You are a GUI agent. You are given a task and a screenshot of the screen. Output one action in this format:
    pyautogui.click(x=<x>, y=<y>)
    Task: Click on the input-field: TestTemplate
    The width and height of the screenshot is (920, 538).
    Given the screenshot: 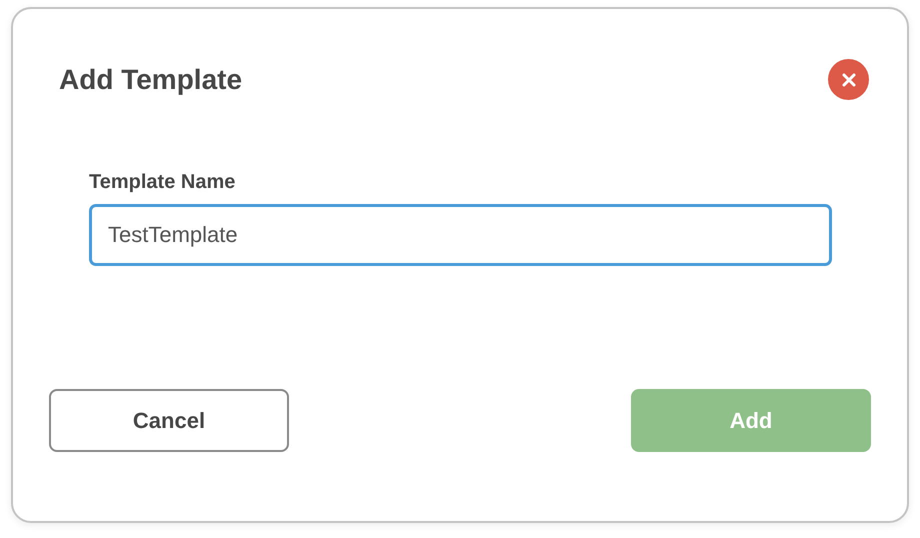 What is the action you would take?
    pyautogui.click(x=460, y=235)
    